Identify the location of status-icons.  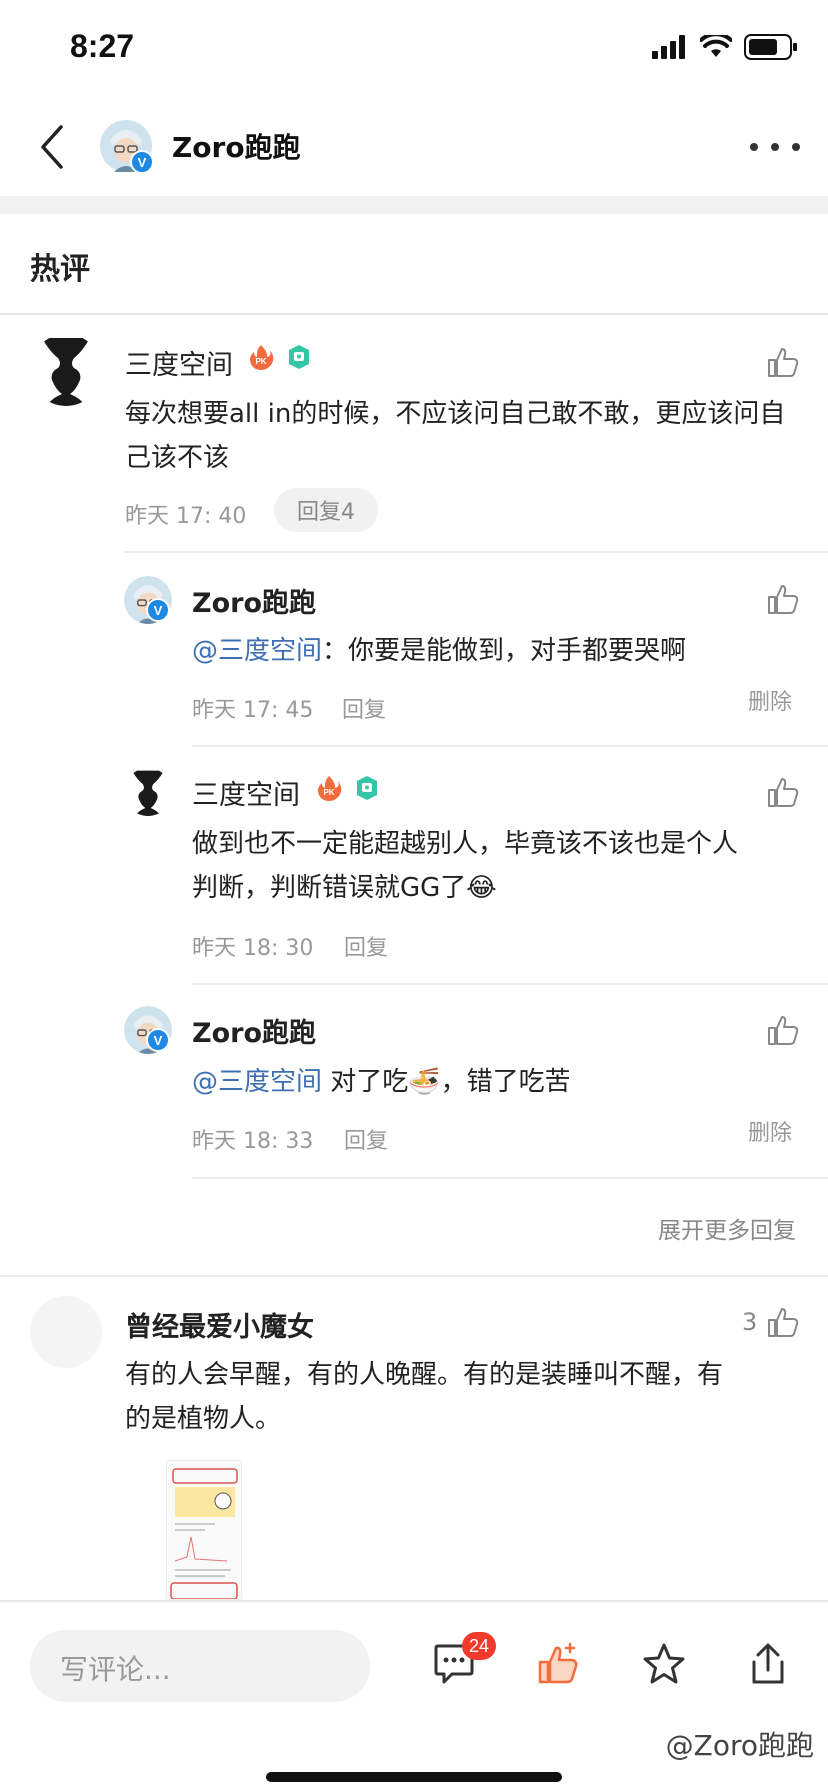
(725, 47).